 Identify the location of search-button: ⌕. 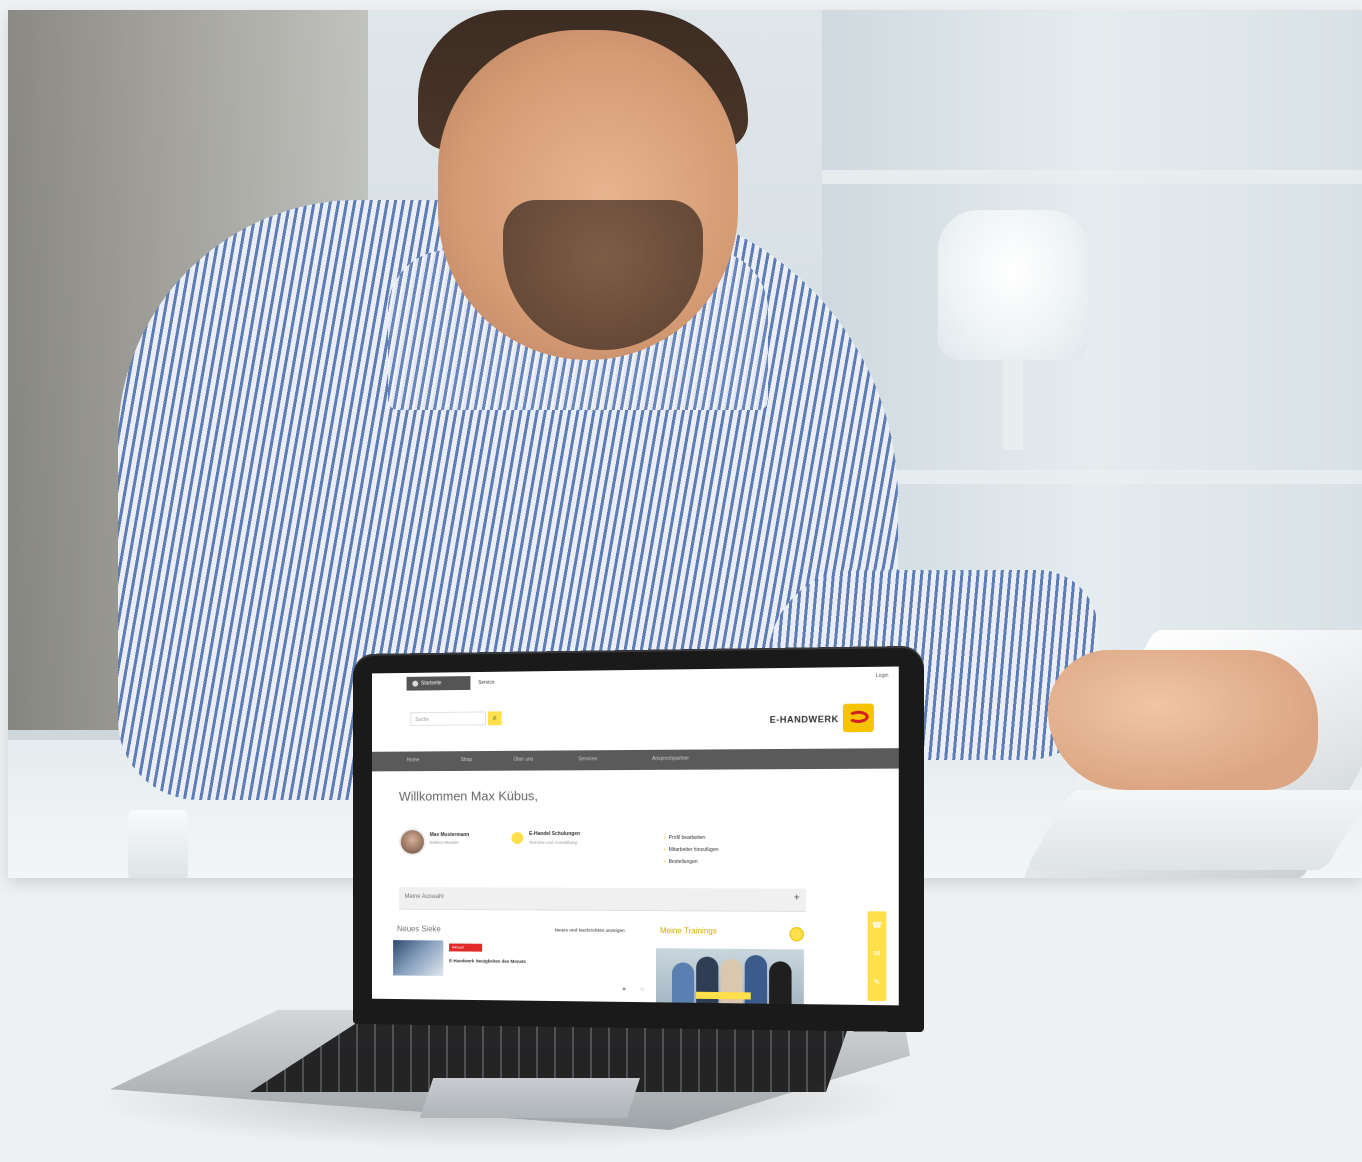
(495, 718).